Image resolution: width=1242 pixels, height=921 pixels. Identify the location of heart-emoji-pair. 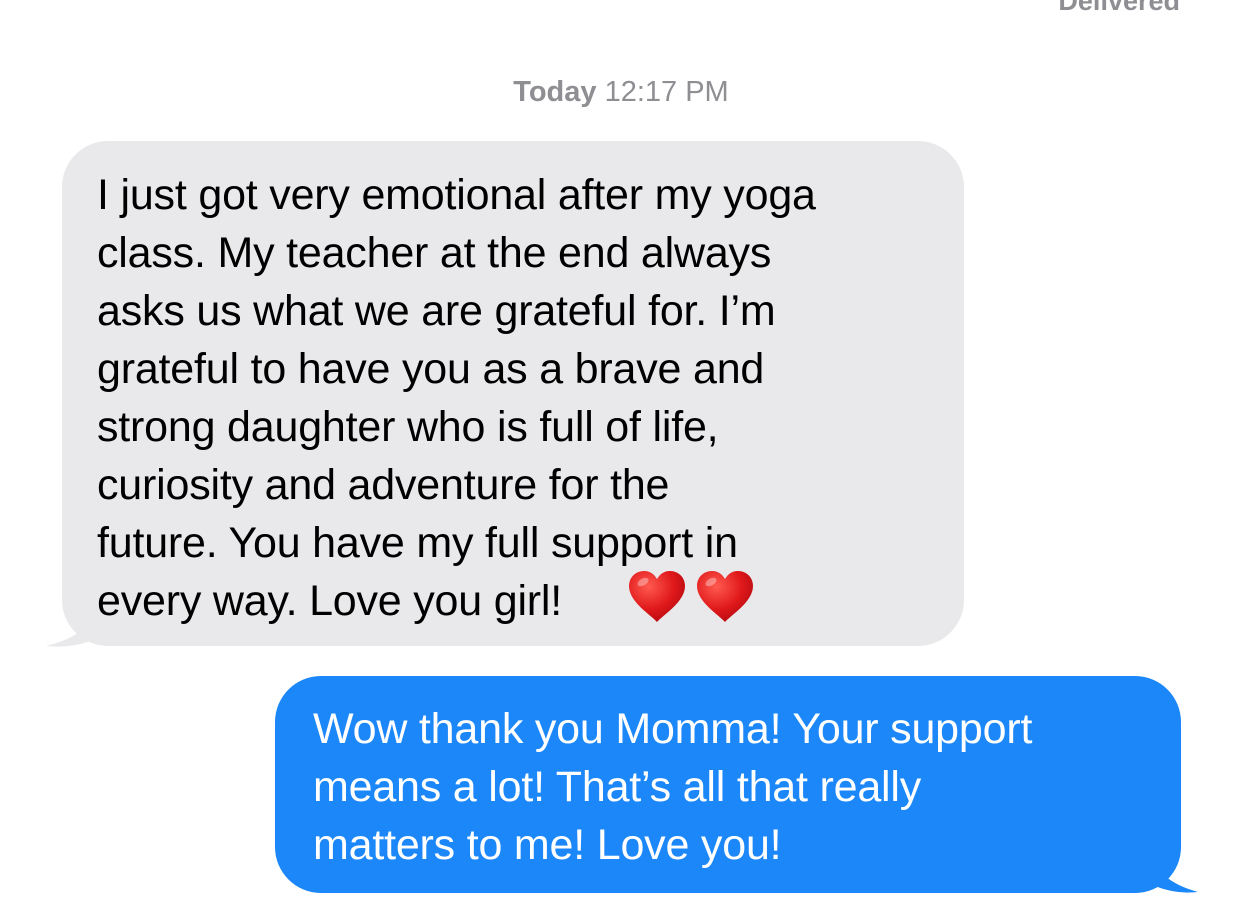
(691, 596).